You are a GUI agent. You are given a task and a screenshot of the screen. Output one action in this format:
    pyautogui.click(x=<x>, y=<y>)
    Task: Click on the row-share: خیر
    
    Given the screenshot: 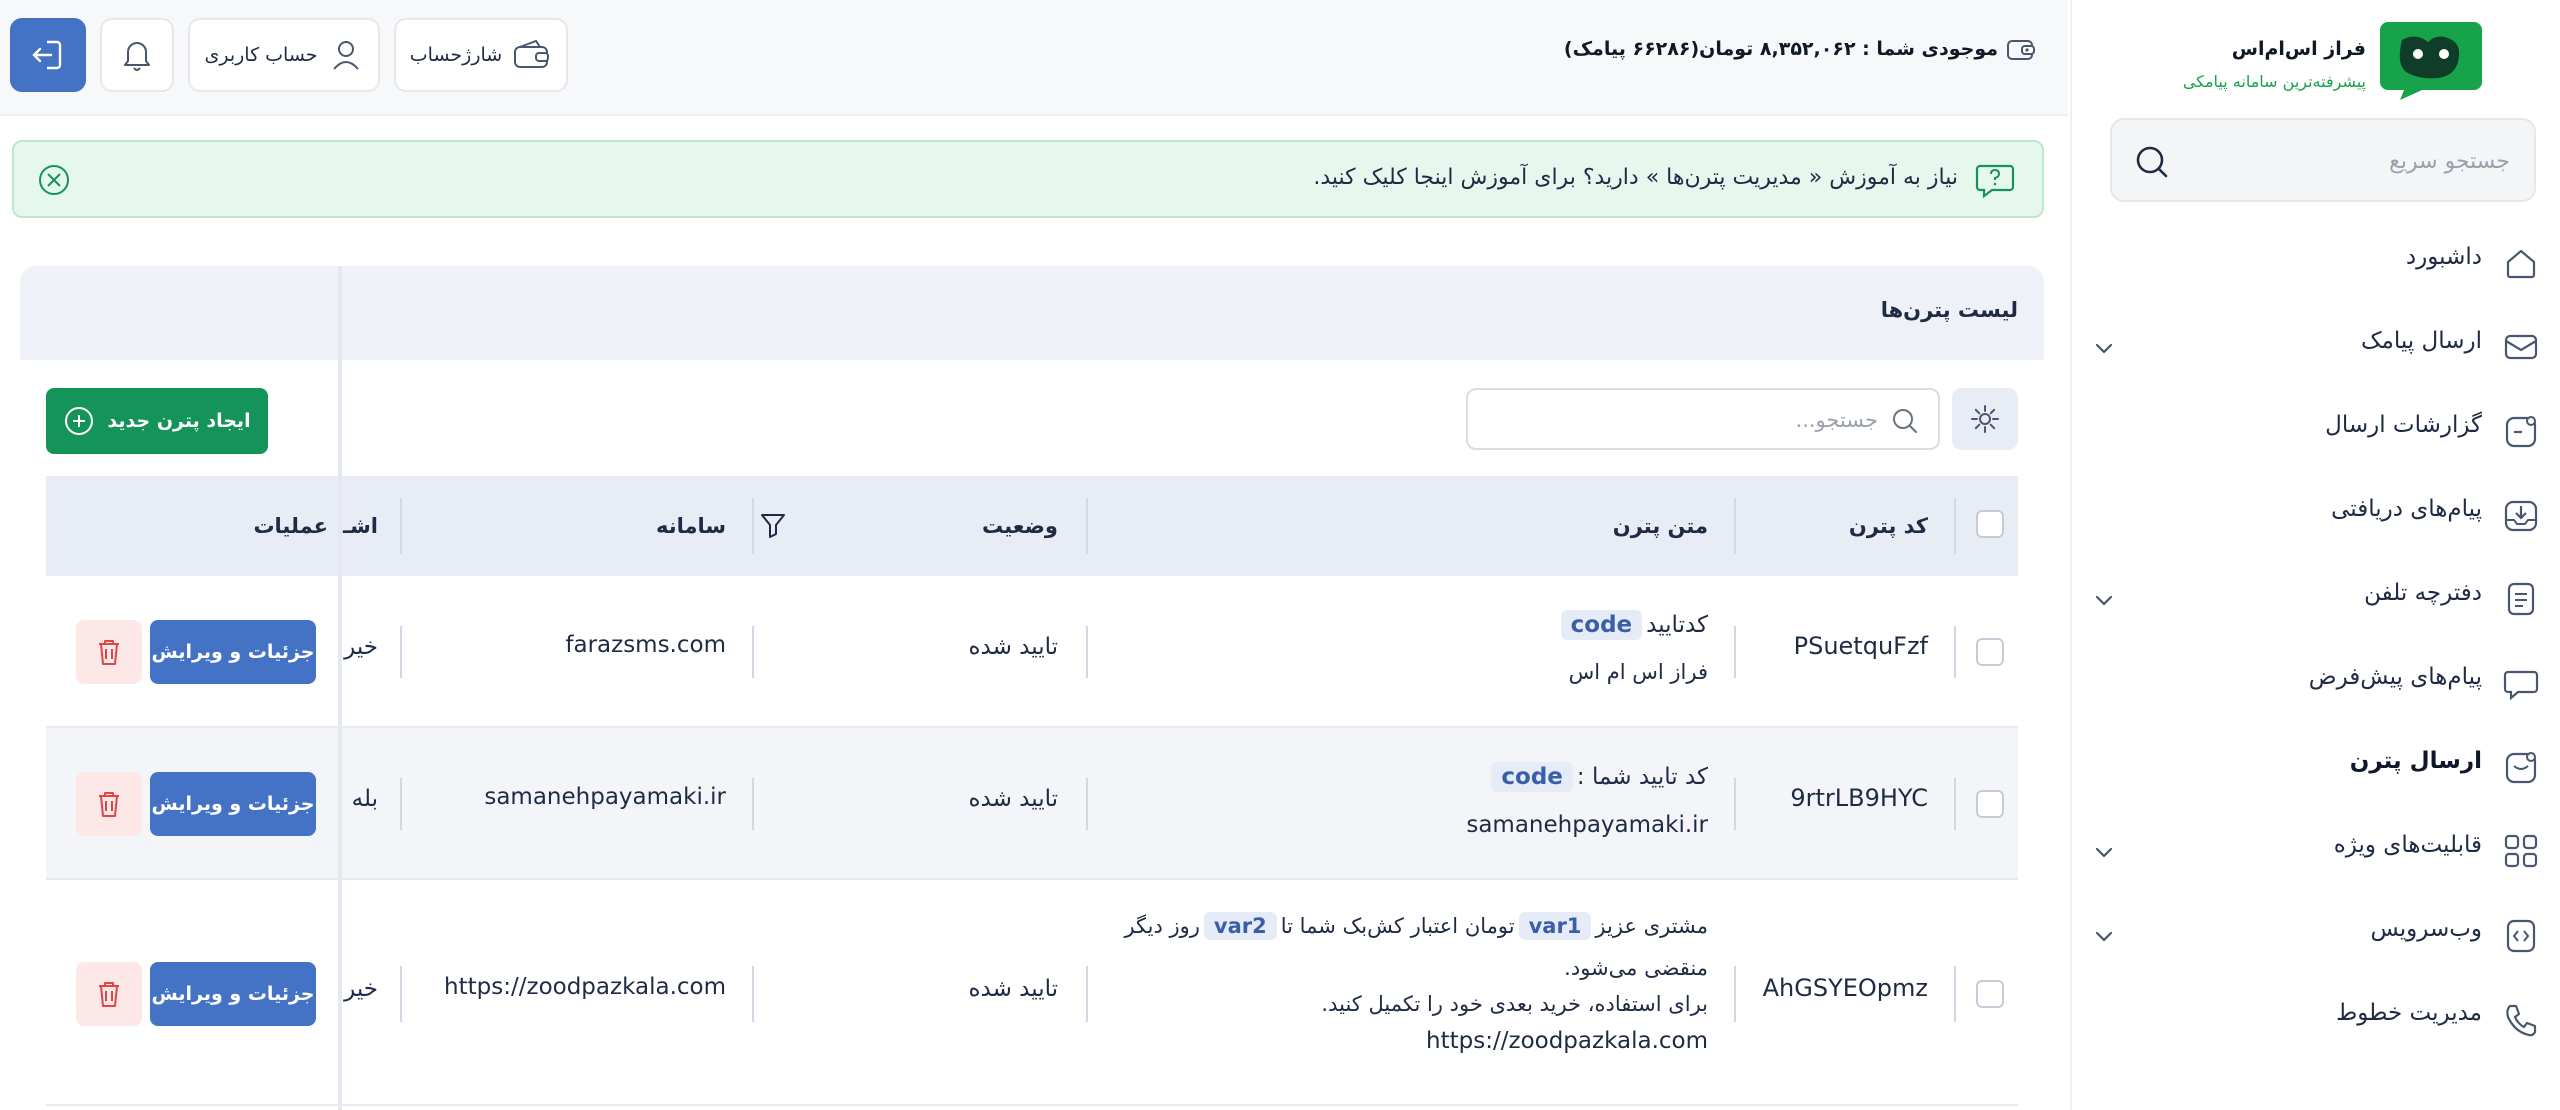 What is the action you would take?
    pyautogui.click(x=361, y=647)
    